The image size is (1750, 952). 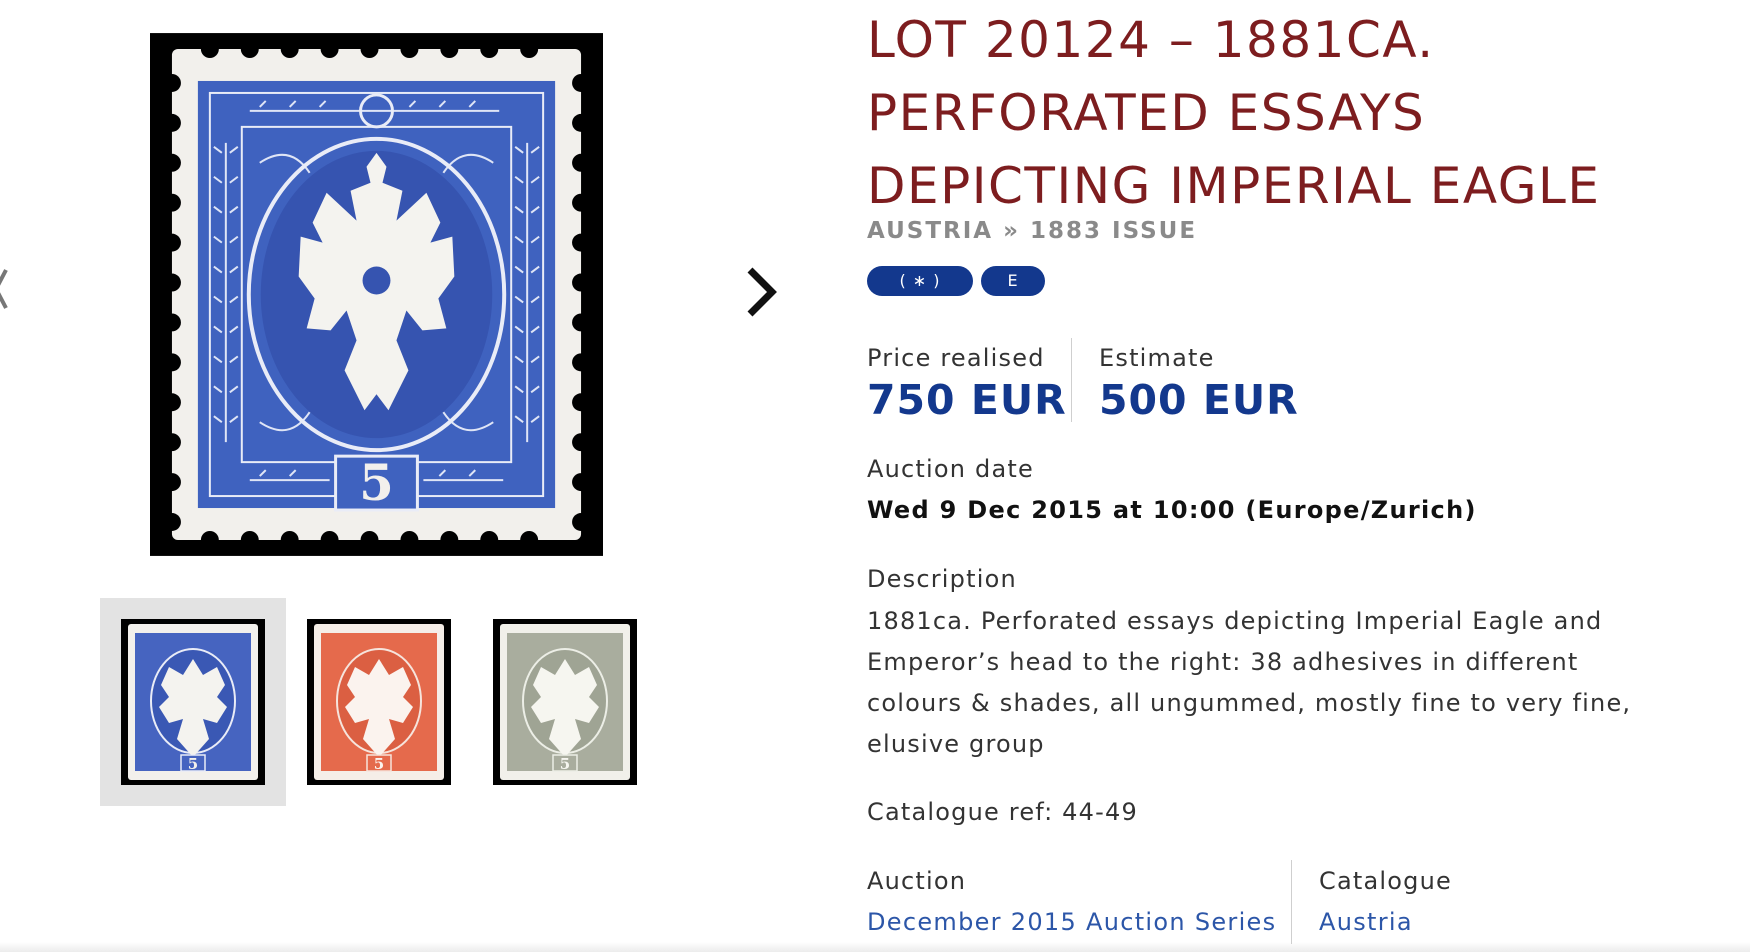 What do you see at coordinates (917, 881) in the screenshot?
I see `auction-label: Auction` at bounding box center [917, 881].